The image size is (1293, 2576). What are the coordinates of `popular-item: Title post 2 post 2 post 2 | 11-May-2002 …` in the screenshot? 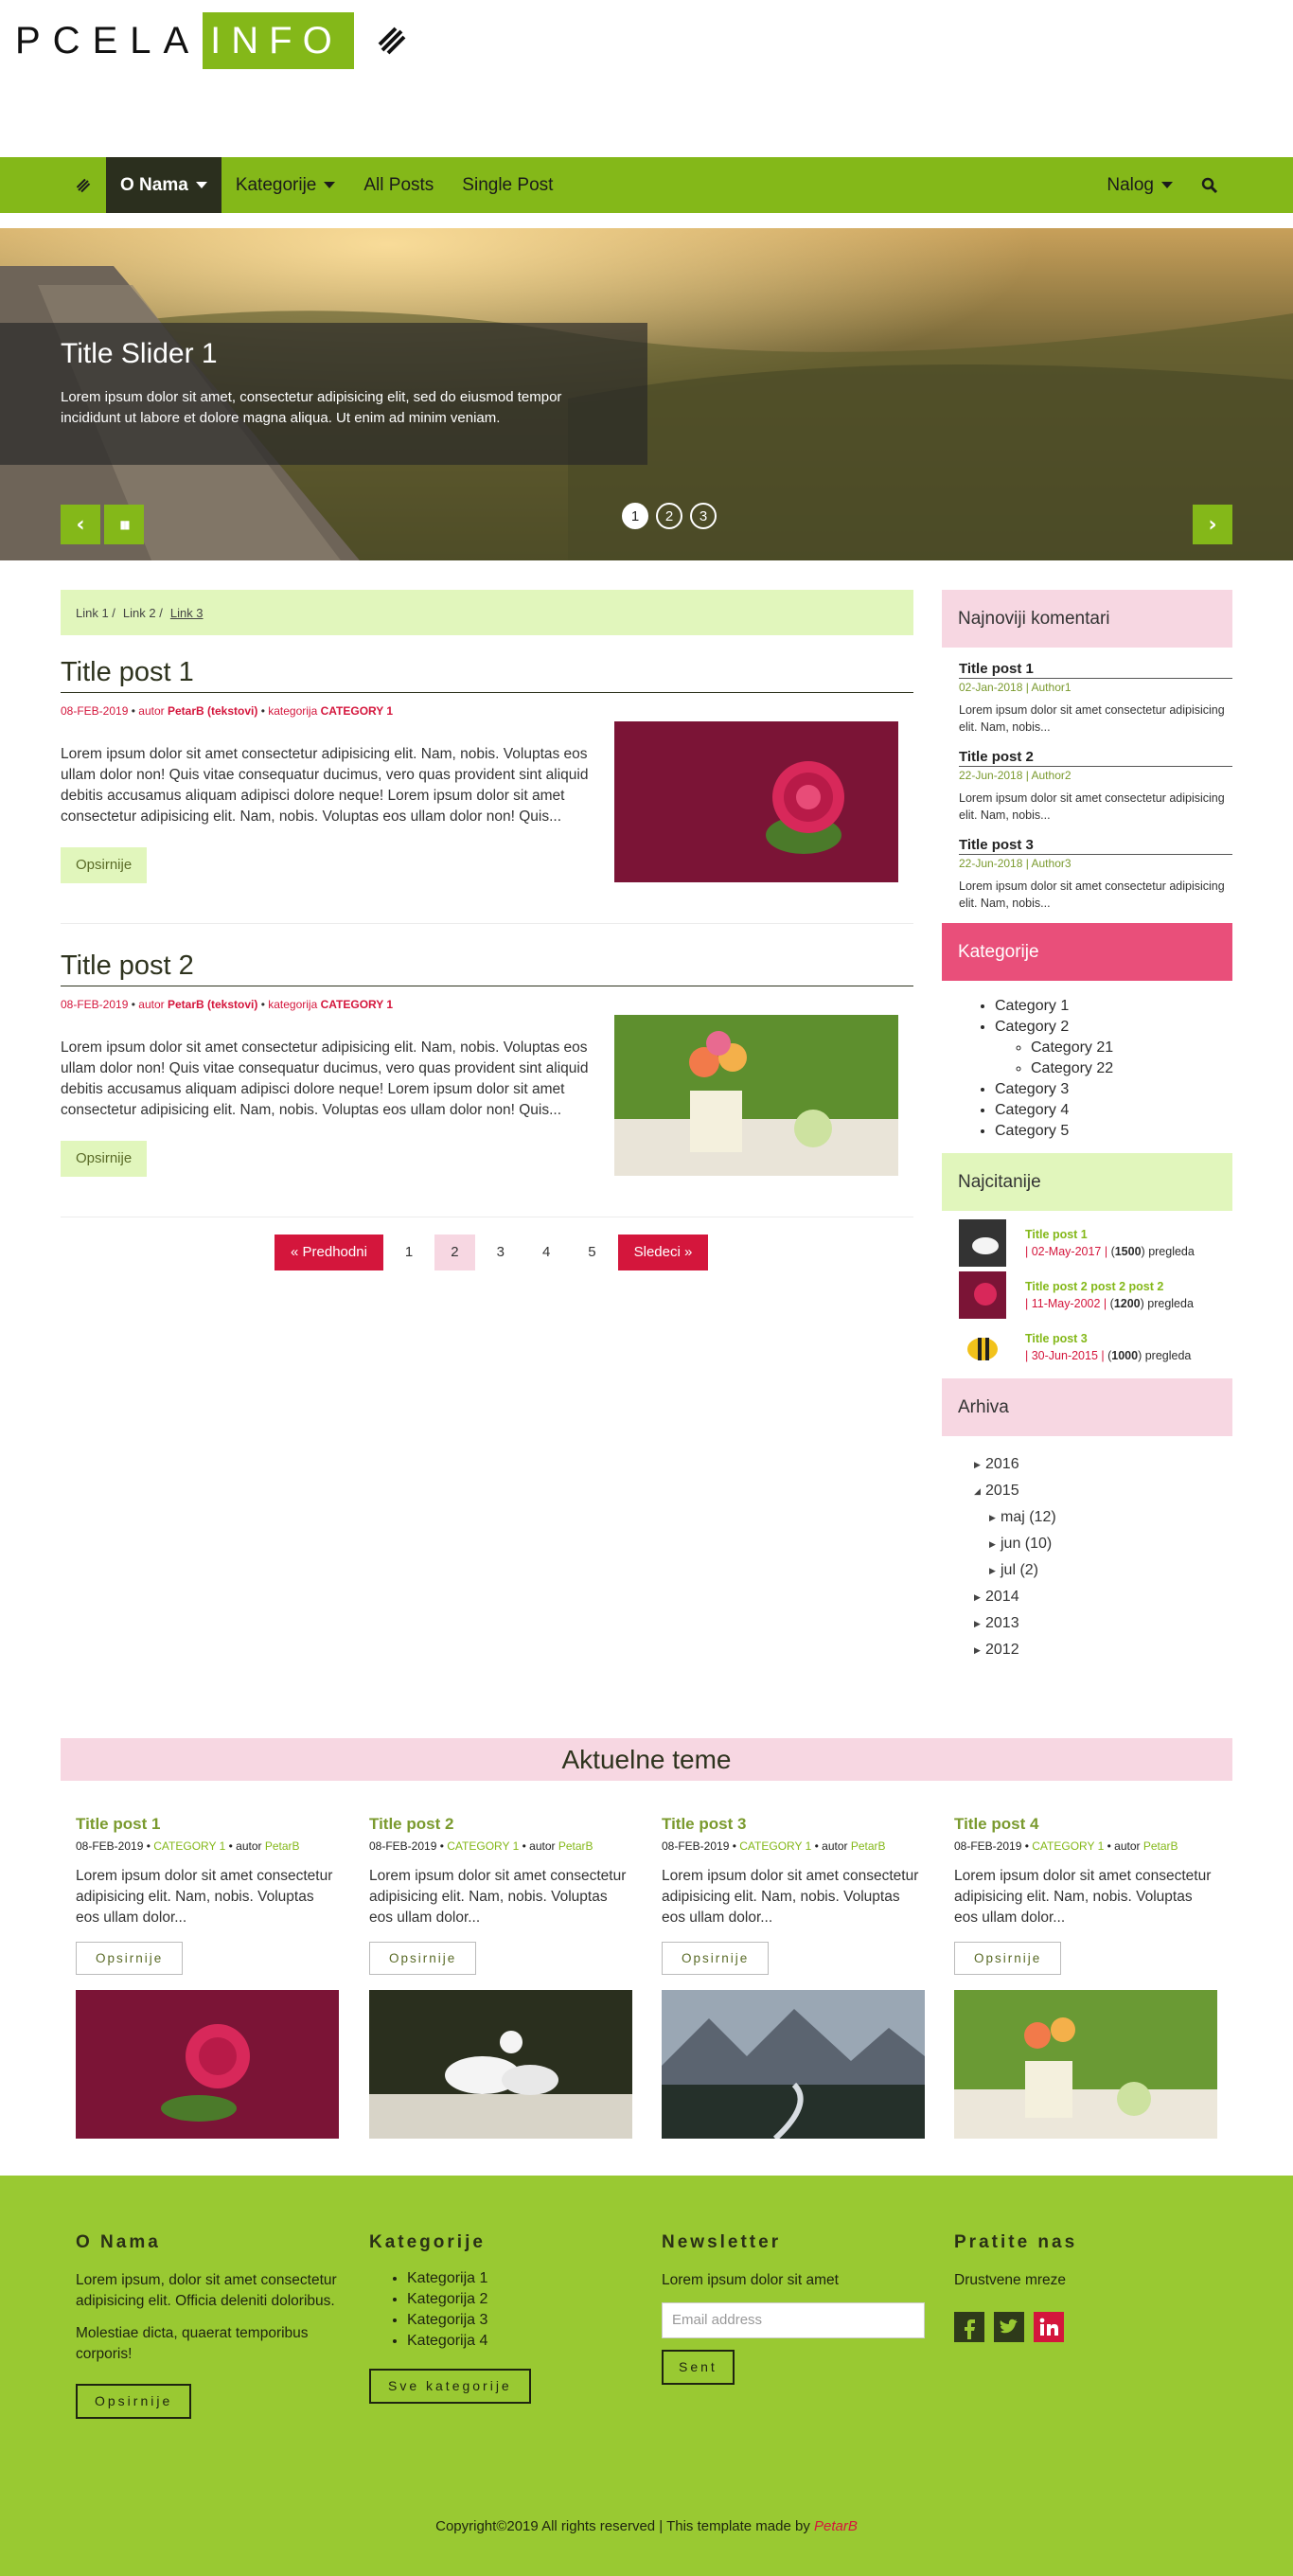 It's located at (1087, 1295).